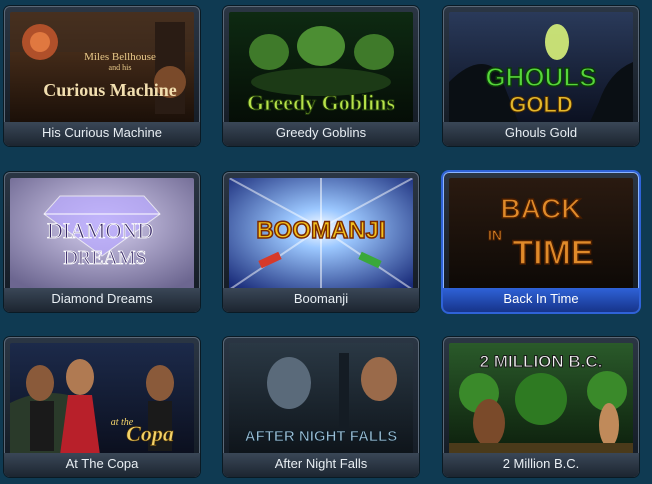 The width and height of the screenshot is (652, 484). I want to click on logo-line-1: BOOMANJI, so click(320, 230).